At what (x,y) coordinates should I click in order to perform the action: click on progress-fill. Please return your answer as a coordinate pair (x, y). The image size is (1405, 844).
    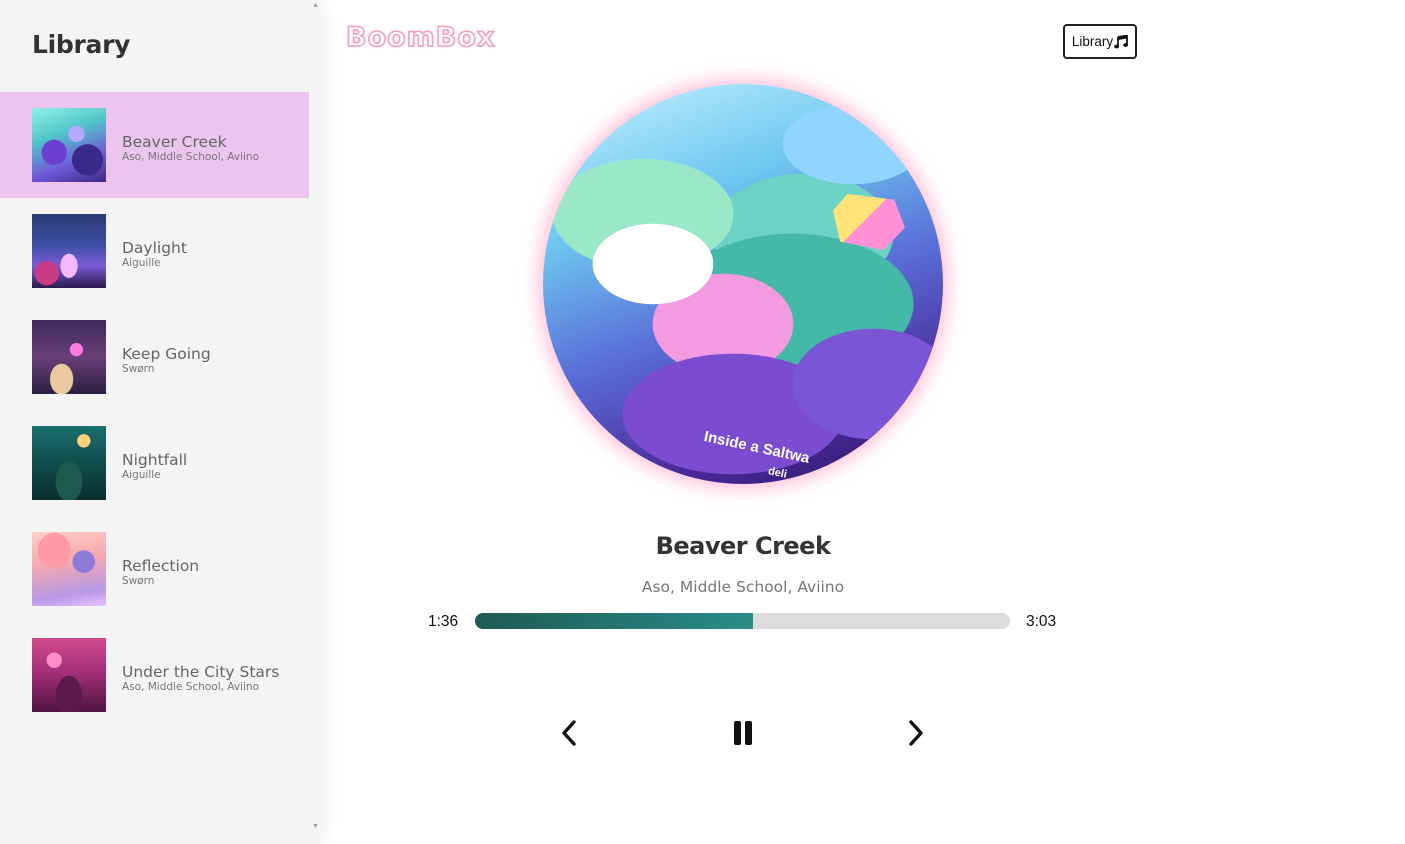
    Looking at the image, I should click on (614, 621).